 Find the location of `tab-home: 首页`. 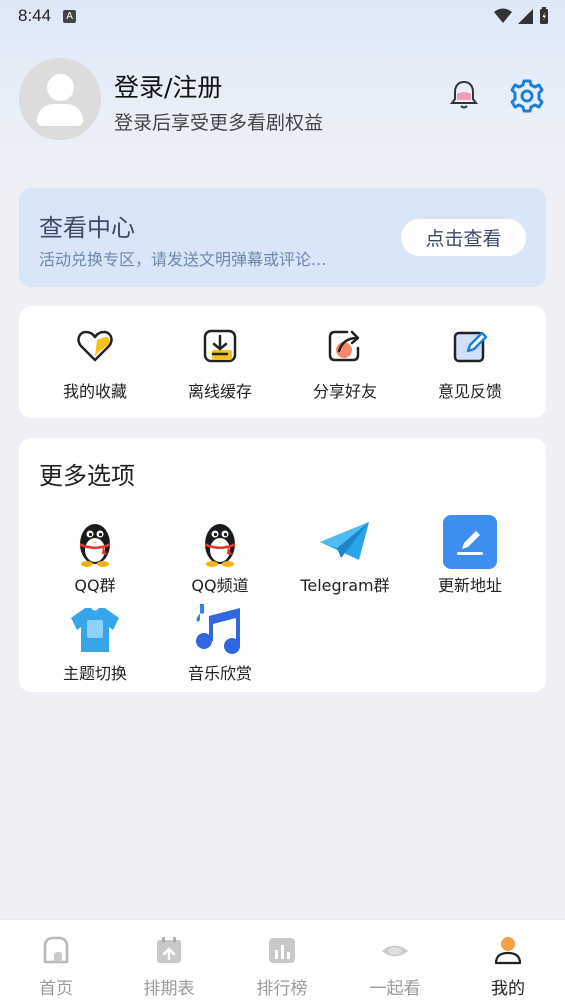

tab-home: 首页 is located at coordinates (56, 966).